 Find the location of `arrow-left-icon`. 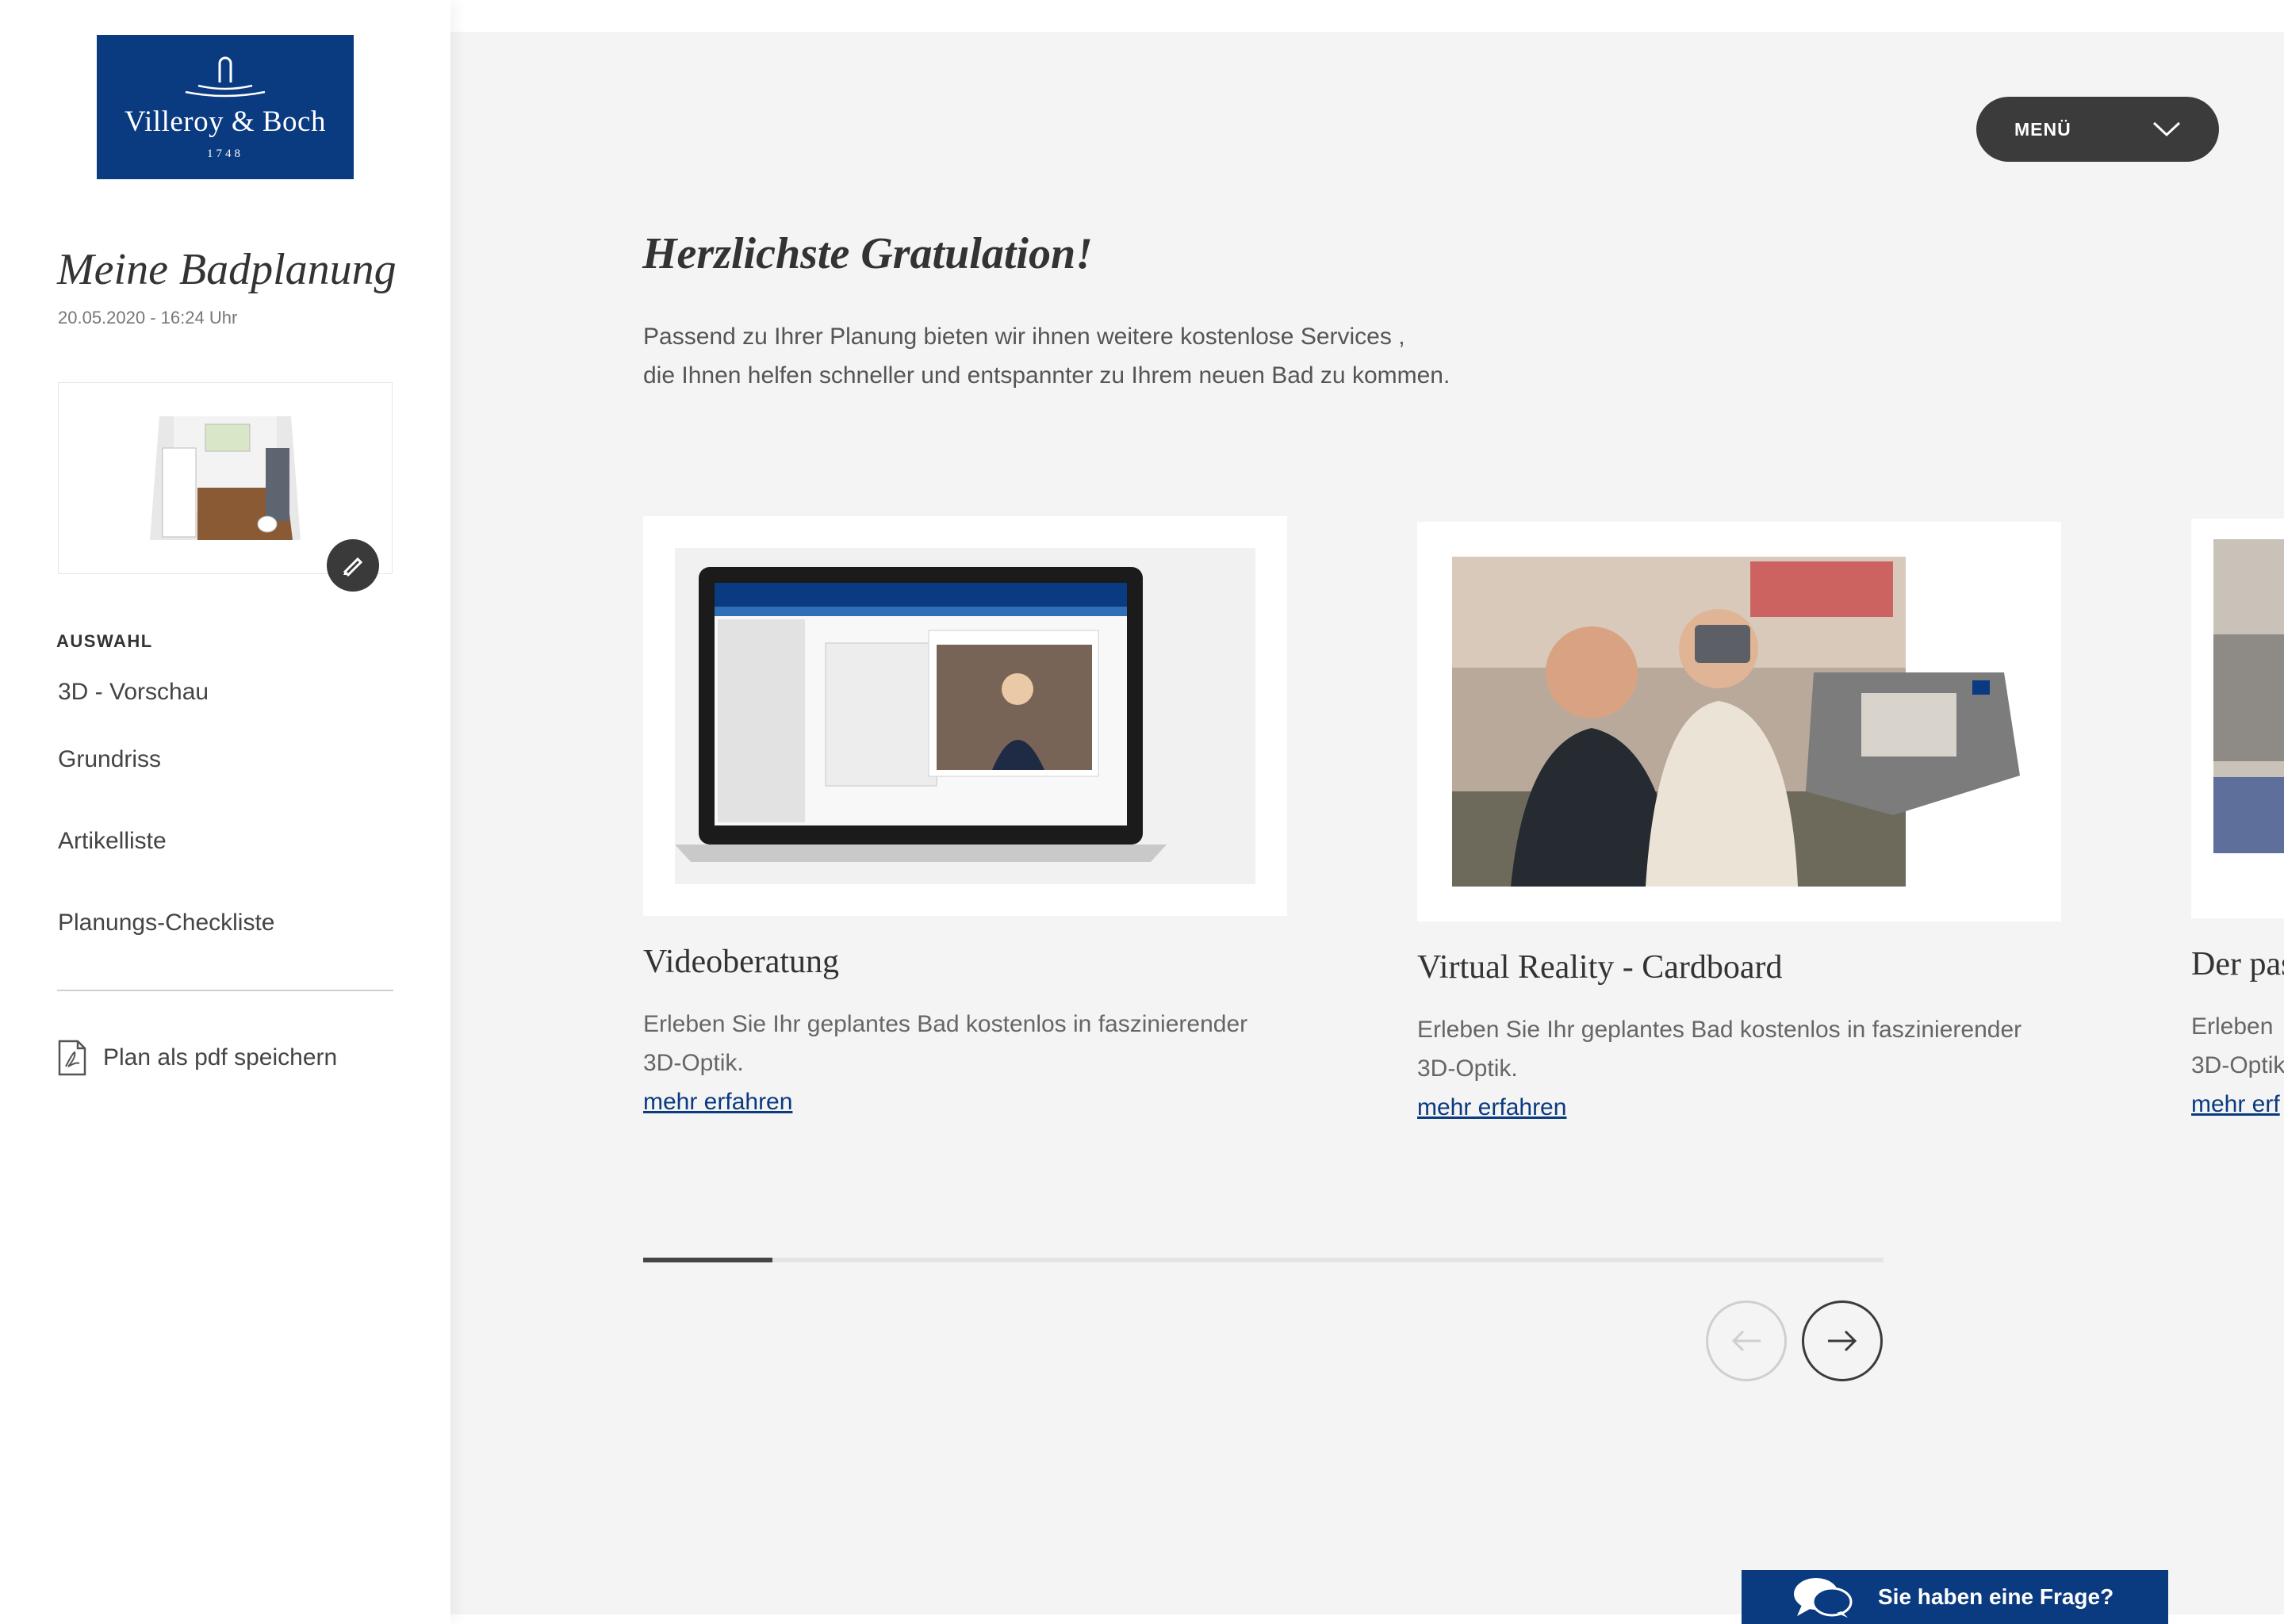

arrow-left-icon is located at coordinates (1746, 1341).